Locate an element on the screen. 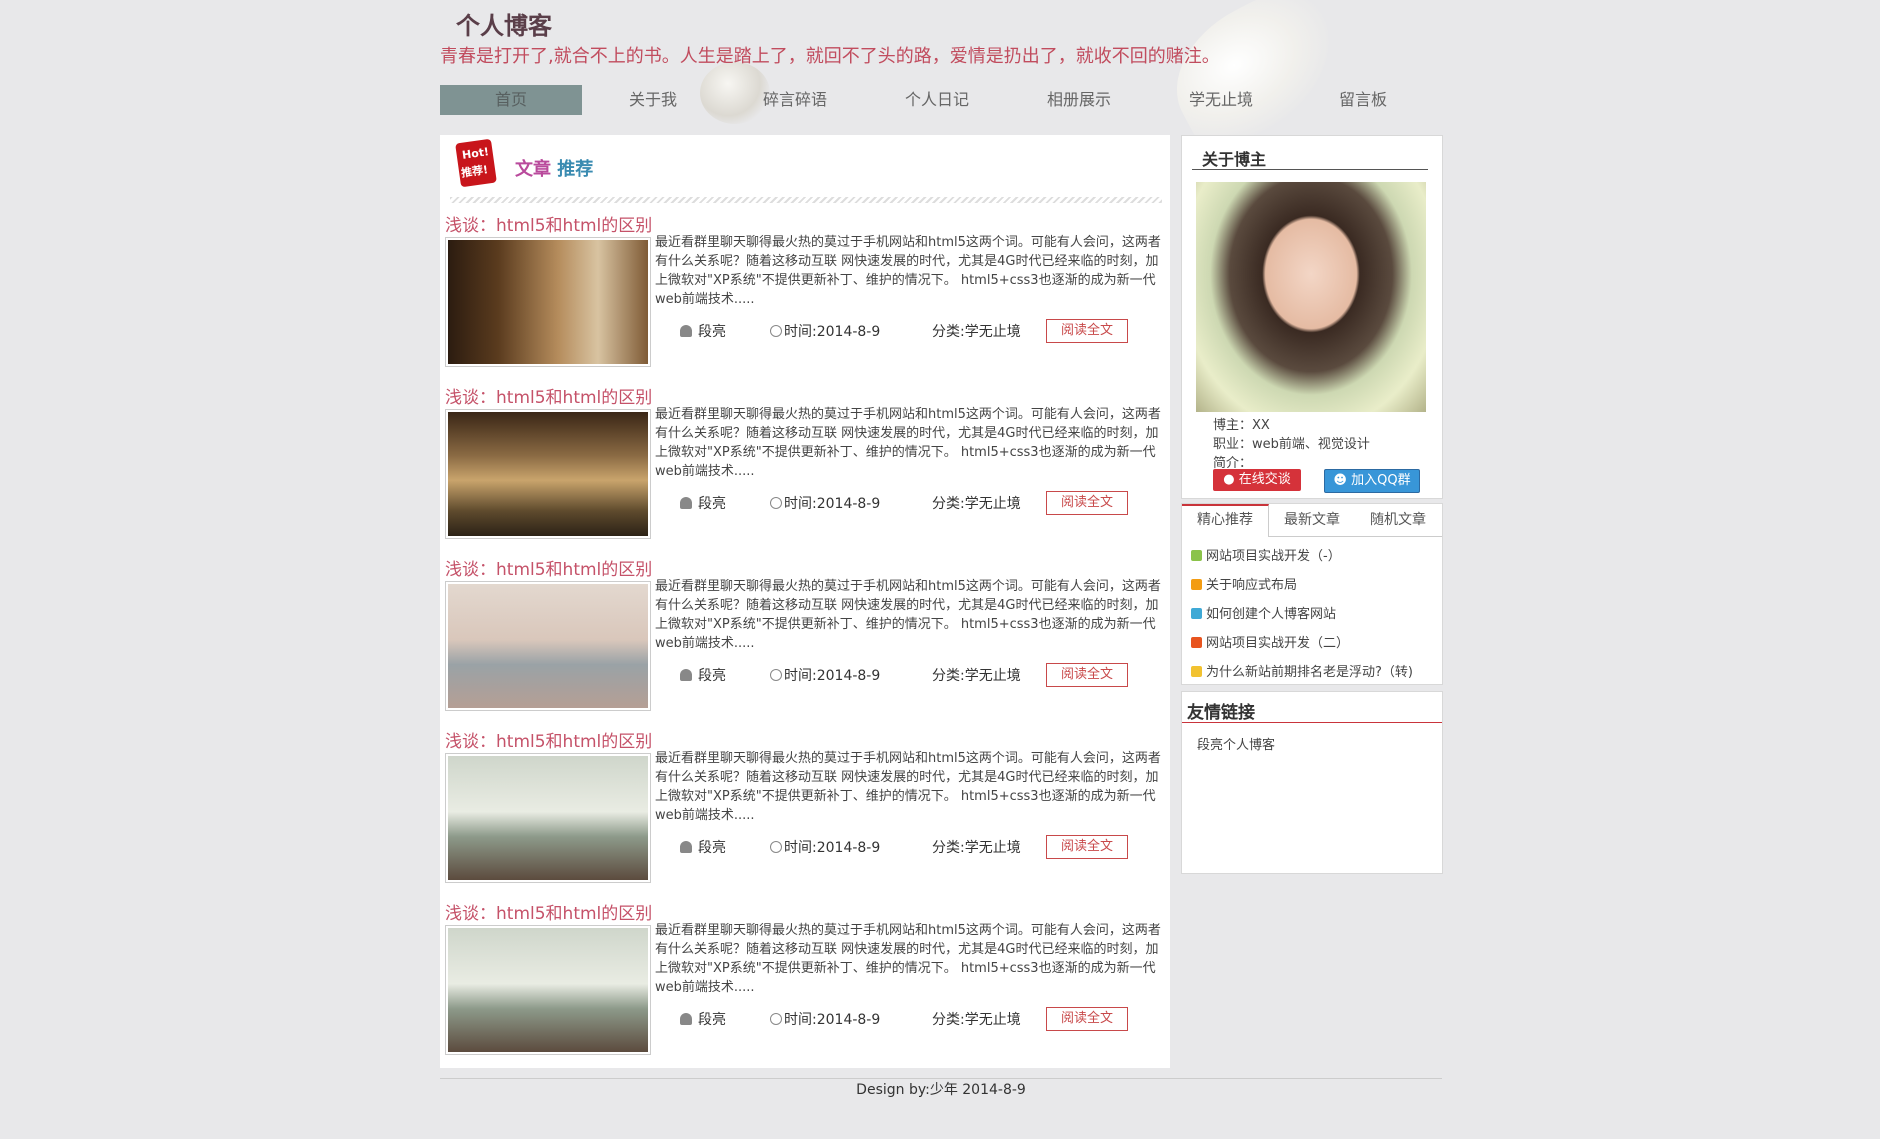 Image resolution: width=1880 pixels, height=1139 pixels. site-title: 个人博客 is located at coordinates (504, 23).